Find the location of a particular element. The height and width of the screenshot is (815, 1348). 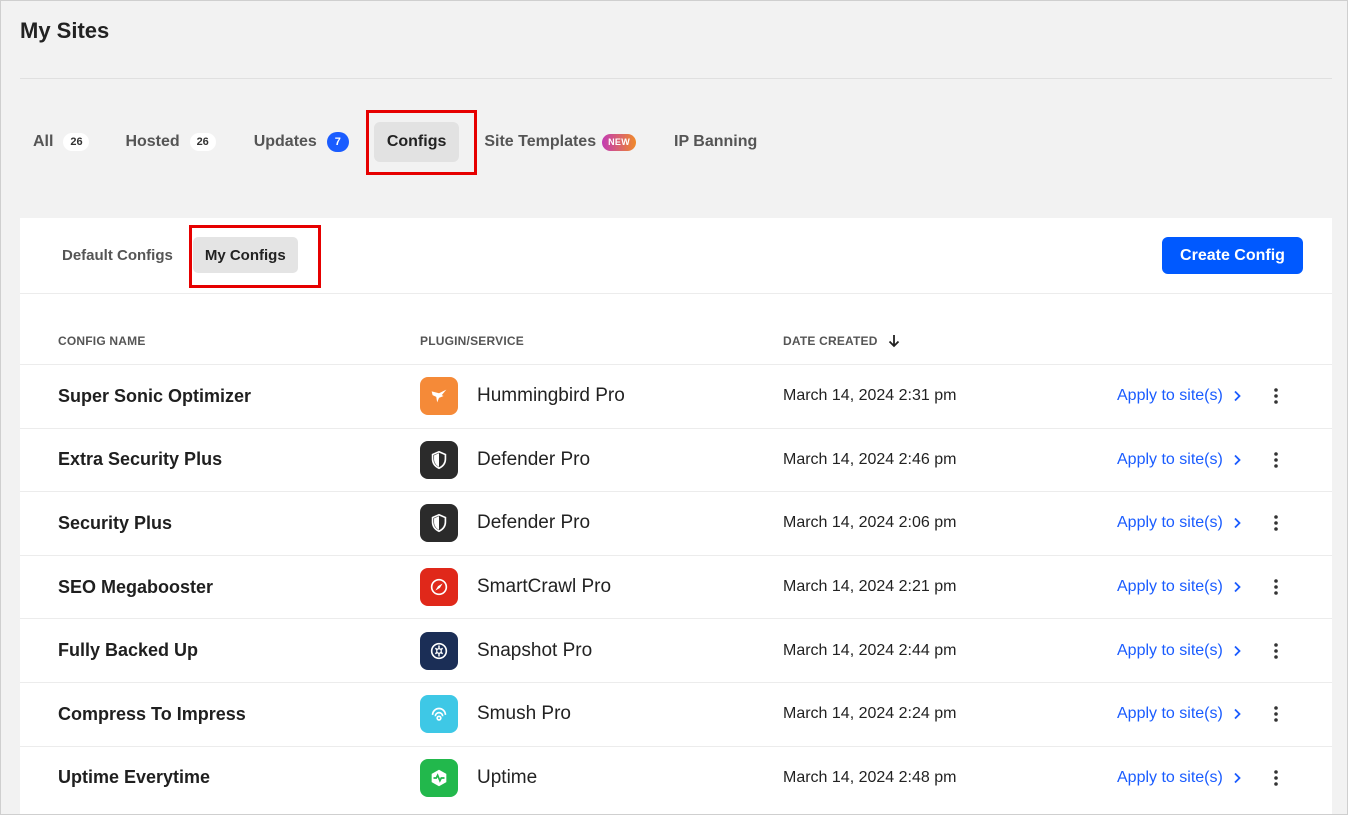

tab-label: IP Banning is located at coordinates (716, 141).